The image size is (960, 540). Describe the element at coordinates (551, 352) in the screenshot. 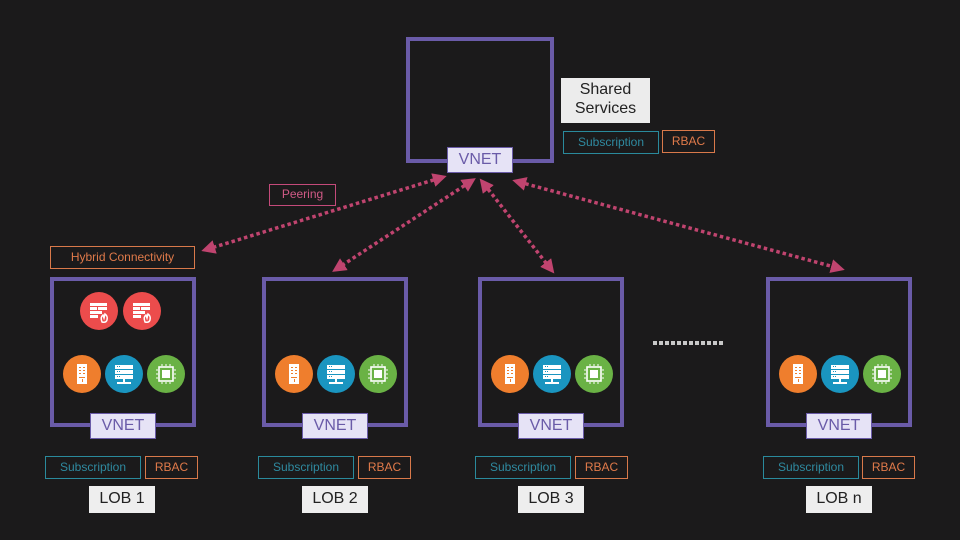

I see `lob-3-vnet` at that location.